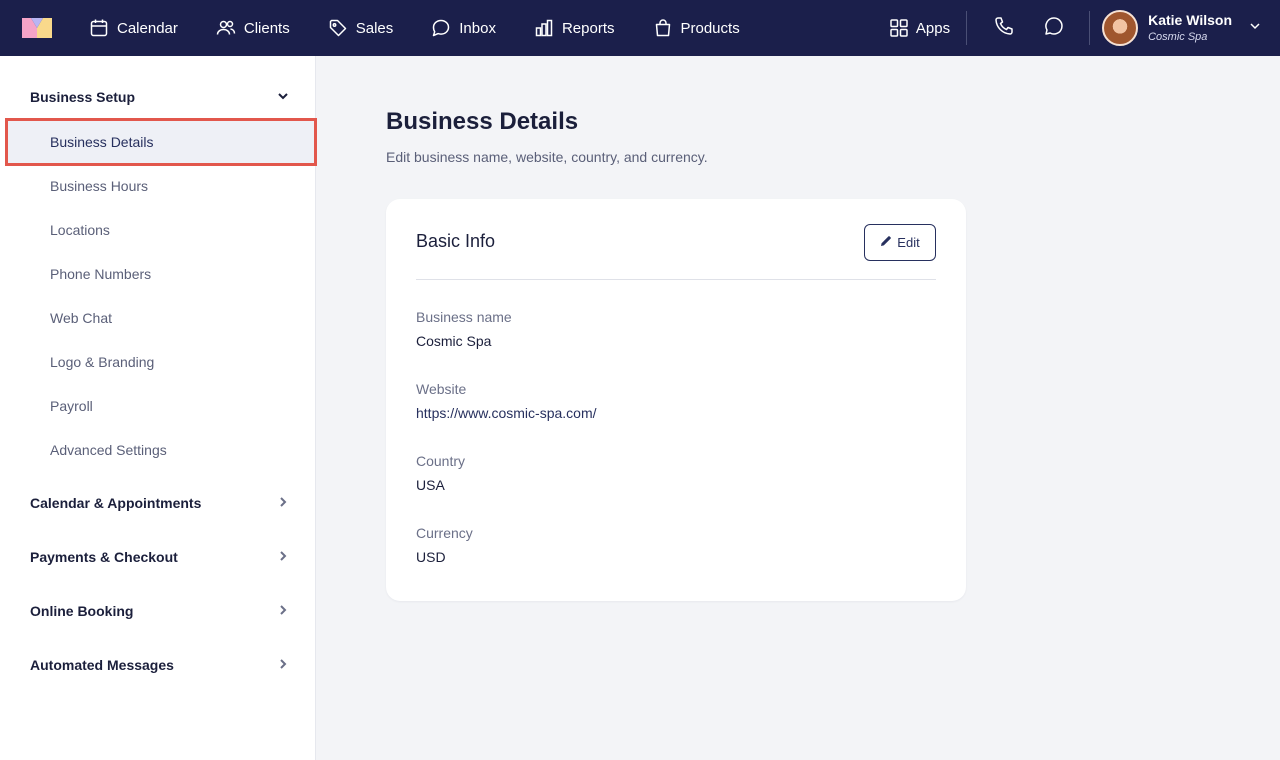 This screenshot has width=1280, height=760. Describe the element at coordinates (116, 503) in the screenshot. I see `sidebar-group-label: Calendar & Appointments` at that location.